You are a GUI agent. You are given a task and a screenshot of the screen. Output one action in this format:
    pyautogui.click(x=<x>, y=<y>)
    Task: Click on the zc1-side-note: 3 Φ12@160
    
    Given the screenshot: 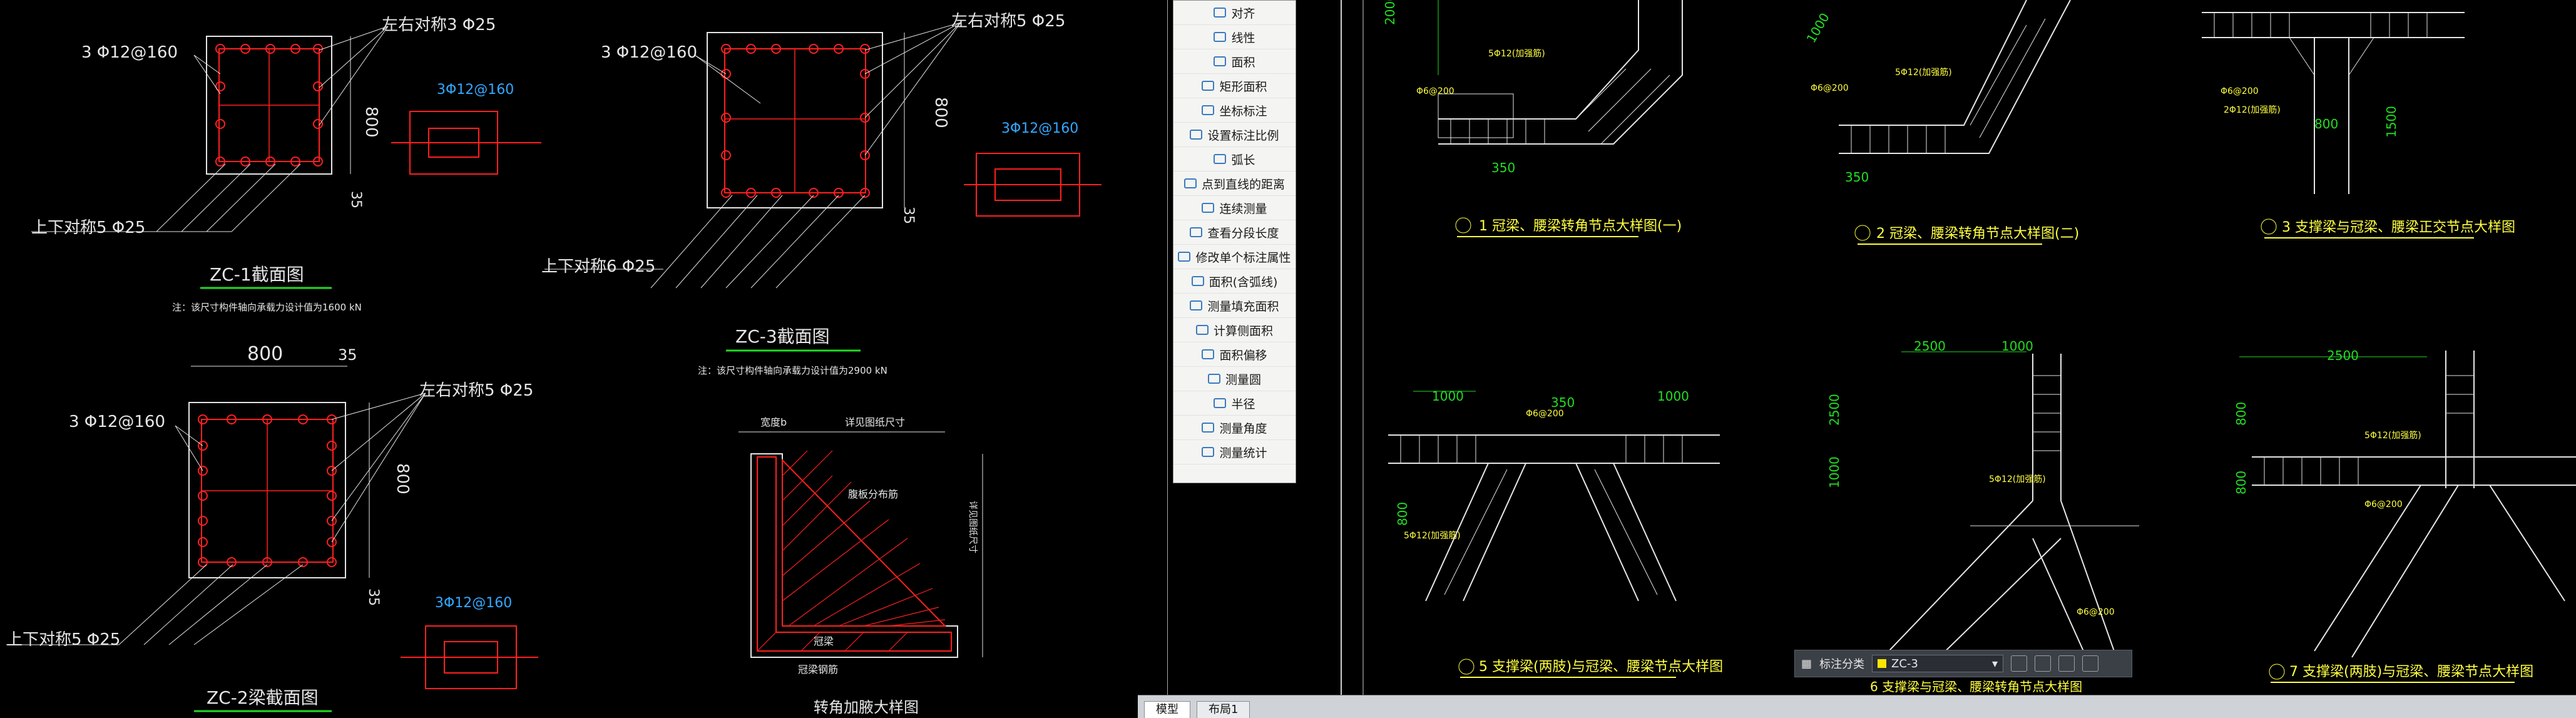 What is the action you would take?
    pyautogui.click(x=129, y=52)
    